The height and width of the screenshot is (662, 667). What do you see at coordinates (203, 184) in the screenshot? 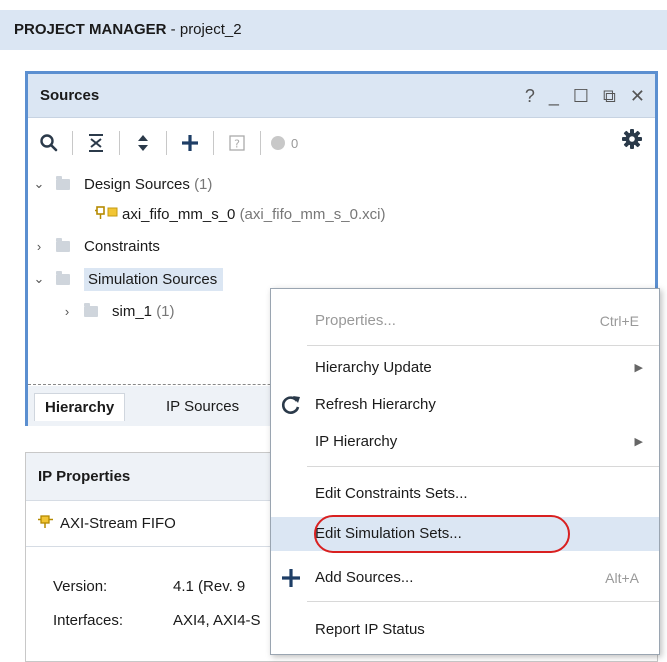
I see `design-sources-count: (1)` at bounding box center [203, 184].